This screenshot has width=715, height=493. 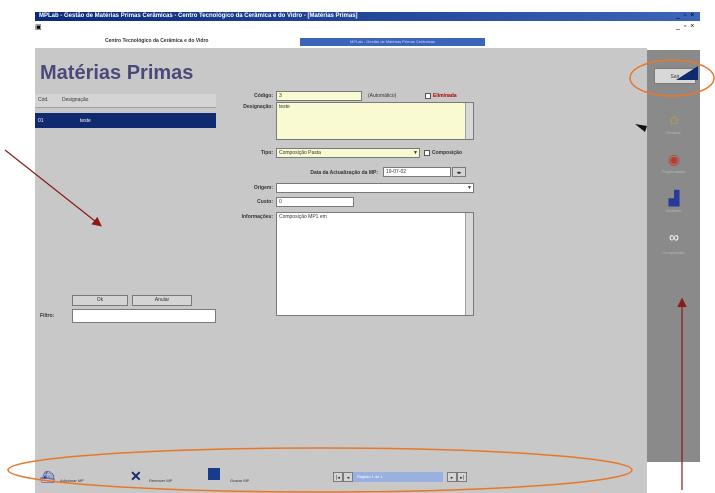 What do you see at coordinates (320, 470) in the screenshot?
I see `annotation-ellipse-toolbar` at bounding box center [320, 470].